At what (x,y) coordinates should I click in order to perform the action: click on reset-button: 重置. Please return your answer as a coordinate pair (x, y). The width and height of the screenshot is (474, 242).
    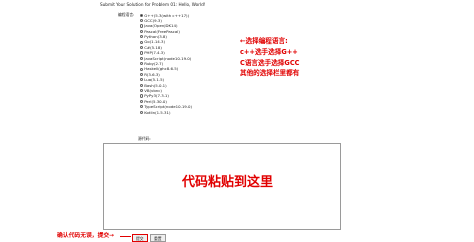
    Looking at the image, I should click on (158, 238).